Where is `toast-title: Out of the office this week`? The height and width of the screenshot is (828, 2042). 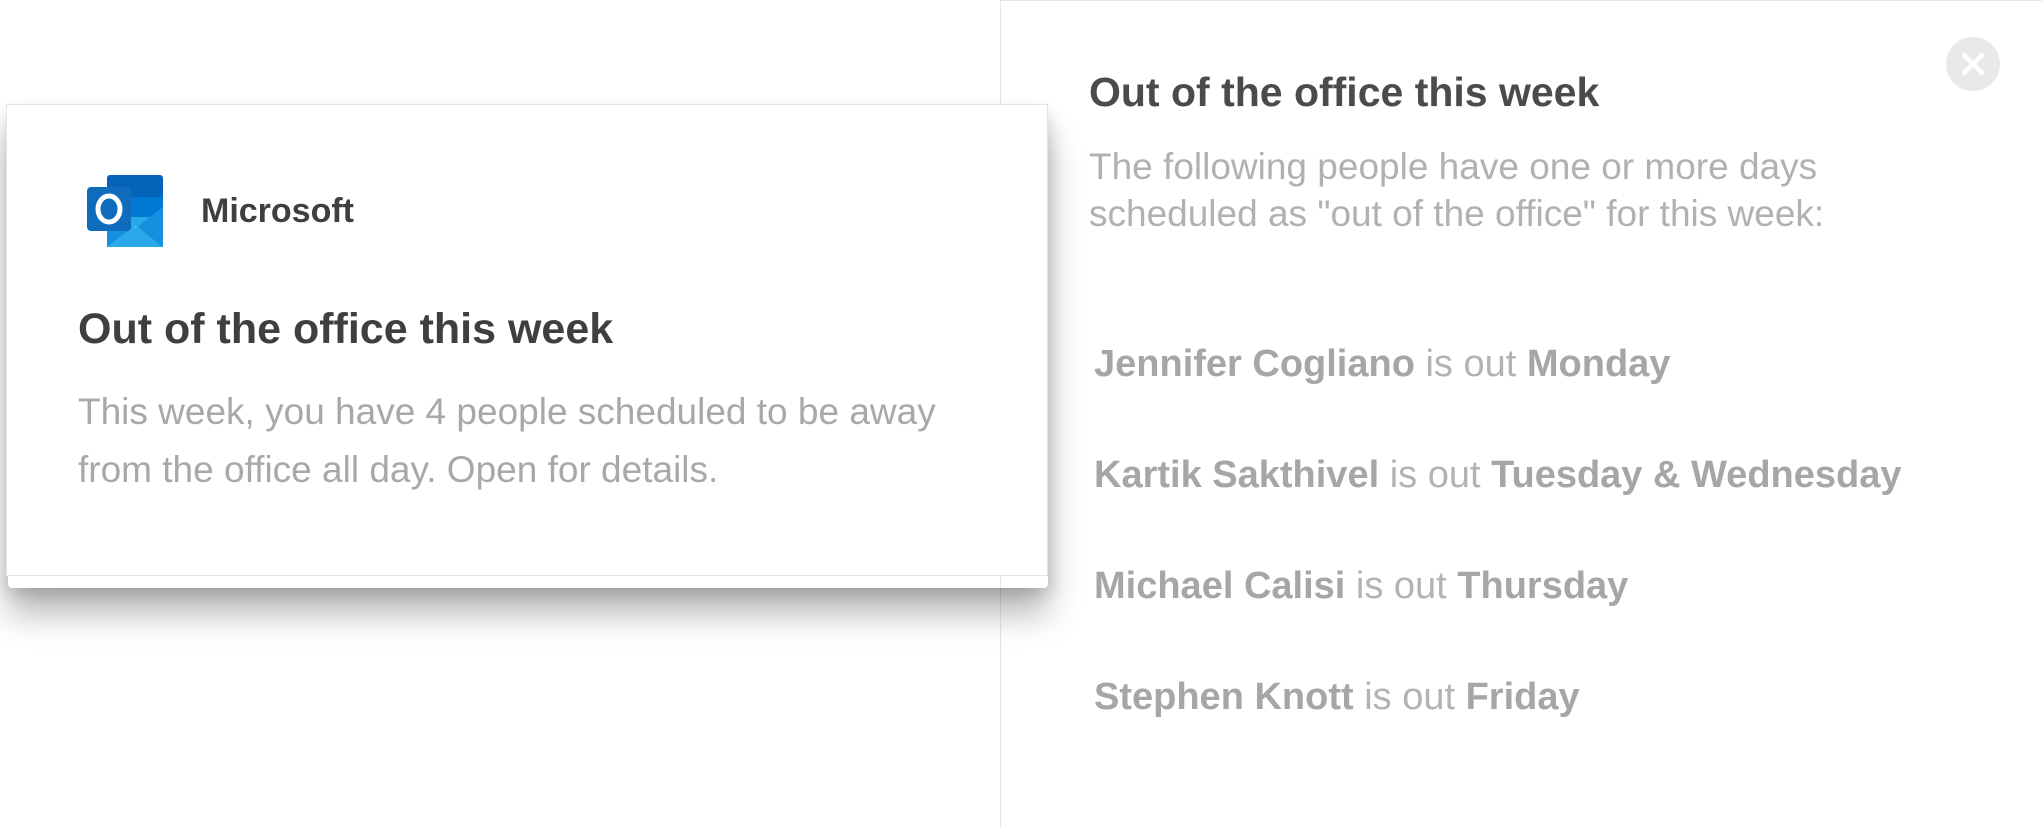
toast-title: Out of the office this week is located at coordinates (346, 329).